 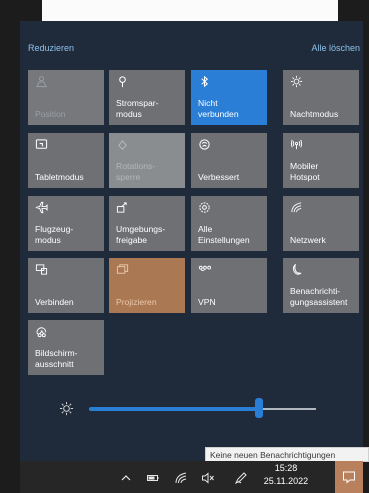 I want to click on brightness-slider-thumb, so click(x=259, y=408).